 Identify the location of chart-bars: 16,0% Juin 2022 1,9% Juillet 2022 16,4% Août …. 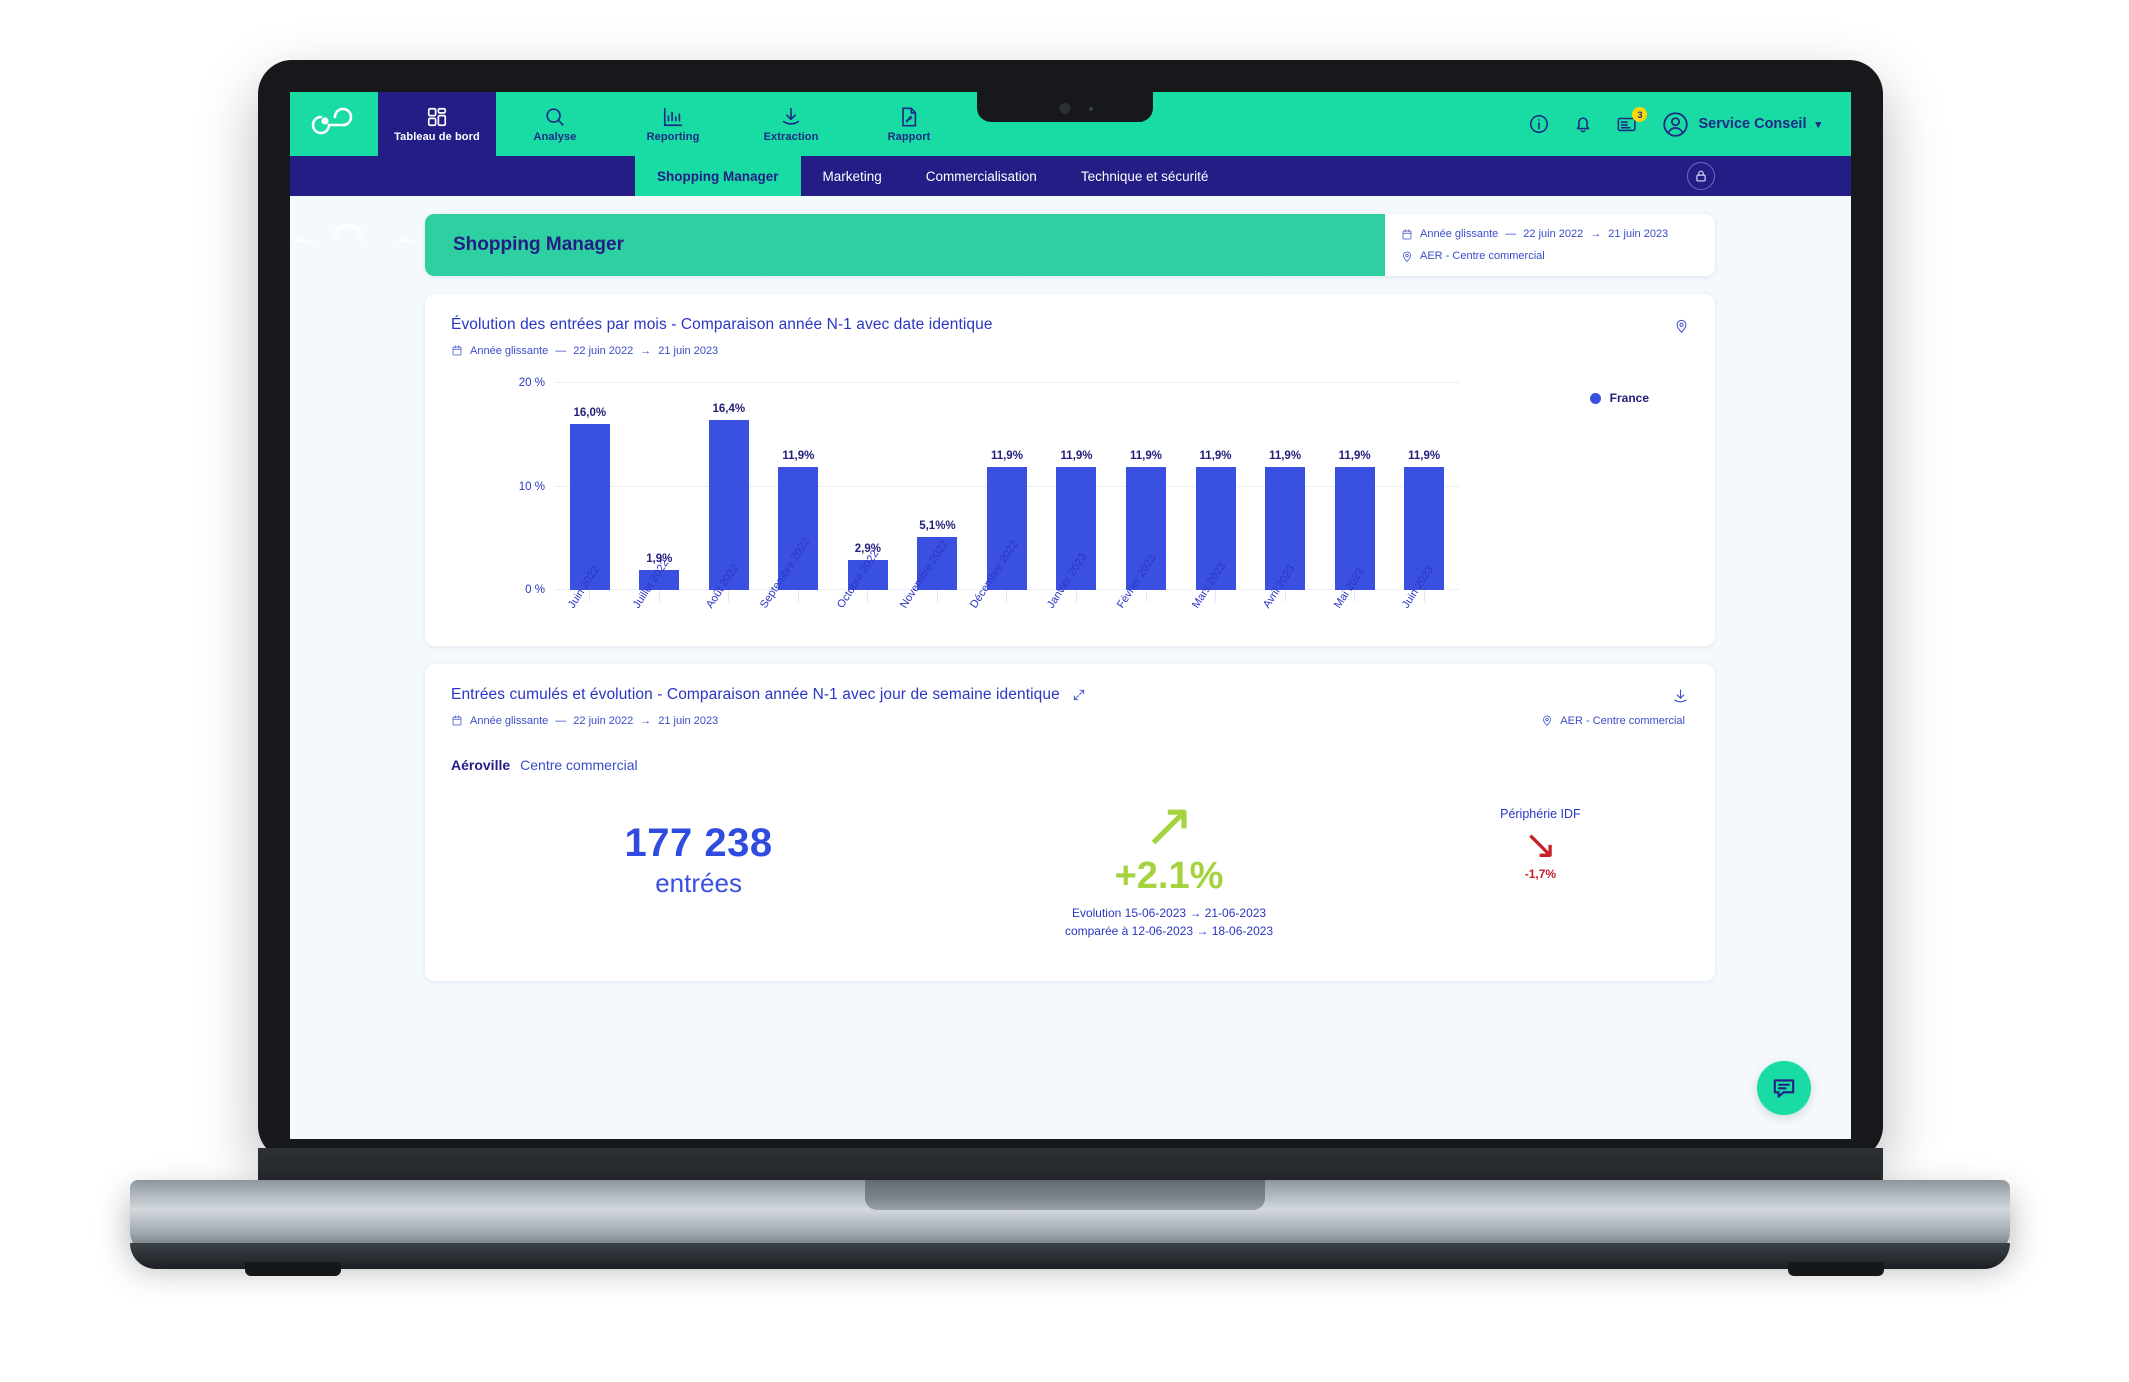
(1007, 497).